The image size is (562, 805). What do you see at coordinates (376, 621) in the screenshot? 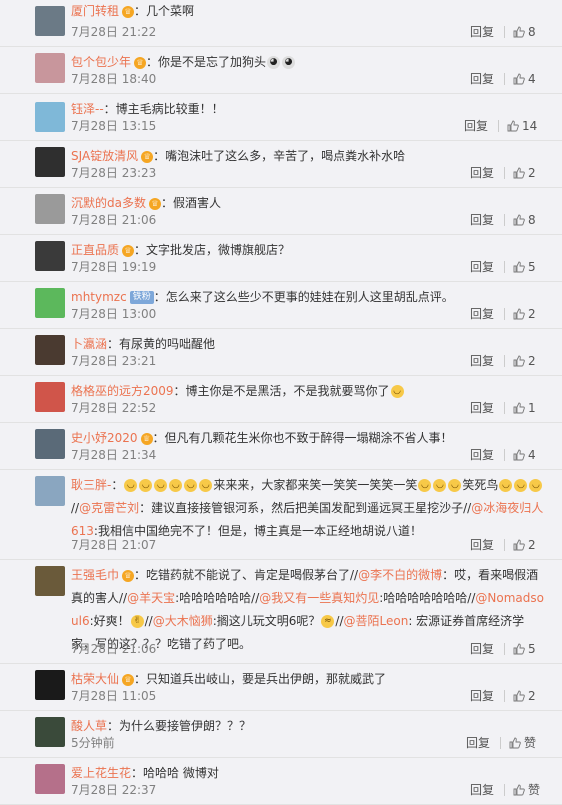
I see `mention-link: @菩陌Leon` at bounding box center [376, 621].